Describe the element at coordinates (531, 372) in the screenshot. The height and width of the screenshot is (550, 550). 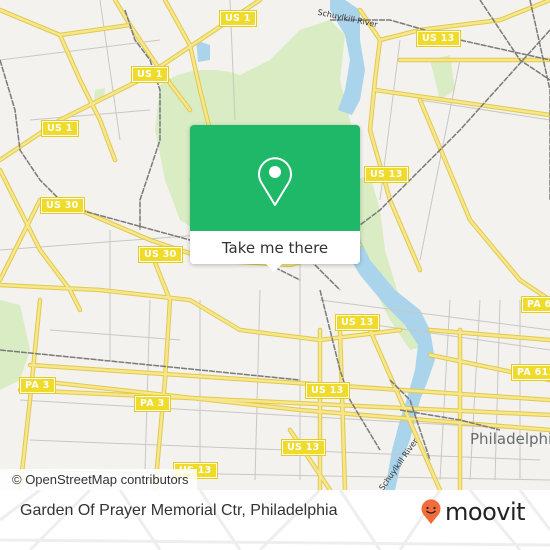
I see `route-shield-pa611: PA 611` at that location.